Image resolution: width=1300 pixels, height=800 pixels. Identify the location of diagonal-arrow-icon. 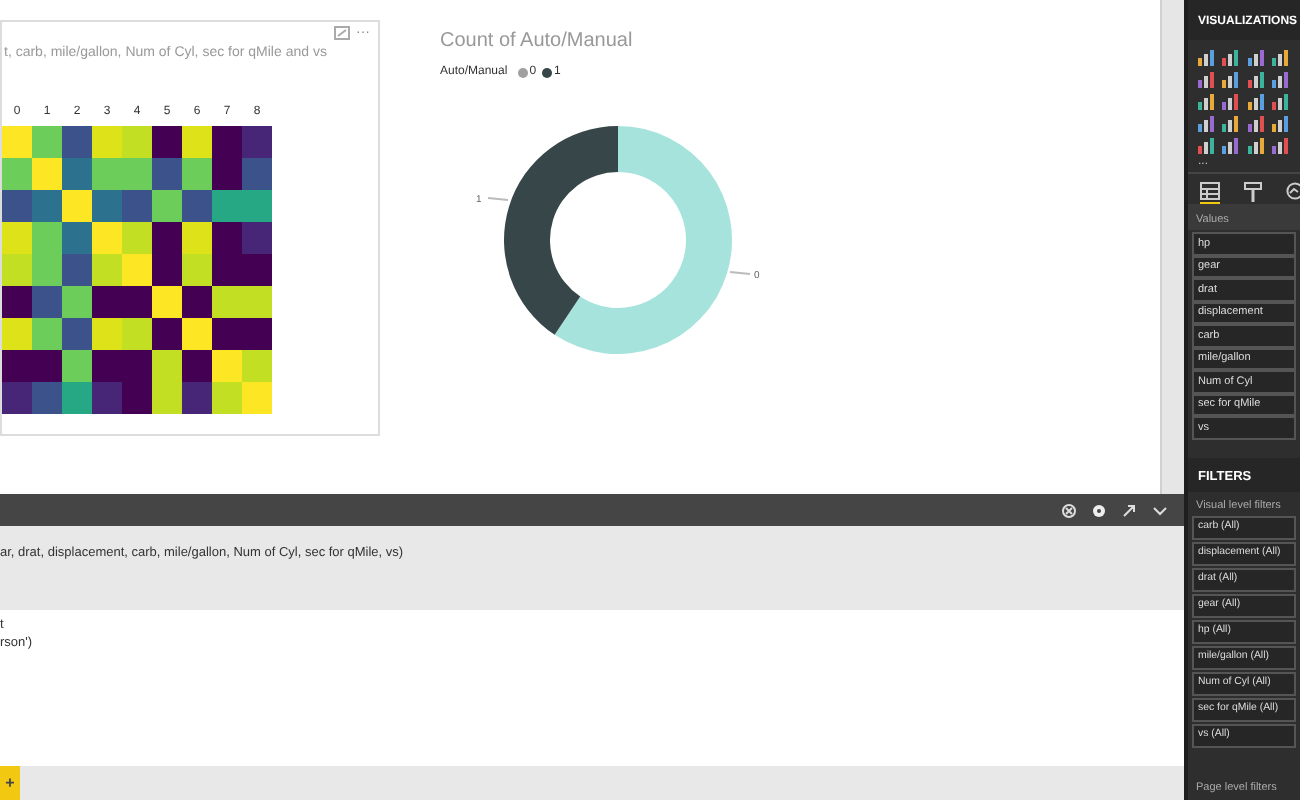
(1129, 510).